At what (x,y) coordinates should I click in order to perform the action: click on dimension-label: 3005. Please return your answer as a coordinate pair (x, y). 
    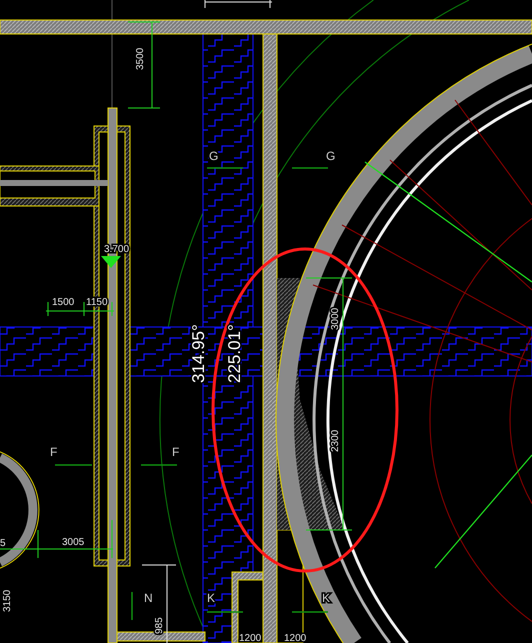
    Looking at the image, I should click on (73, 542).